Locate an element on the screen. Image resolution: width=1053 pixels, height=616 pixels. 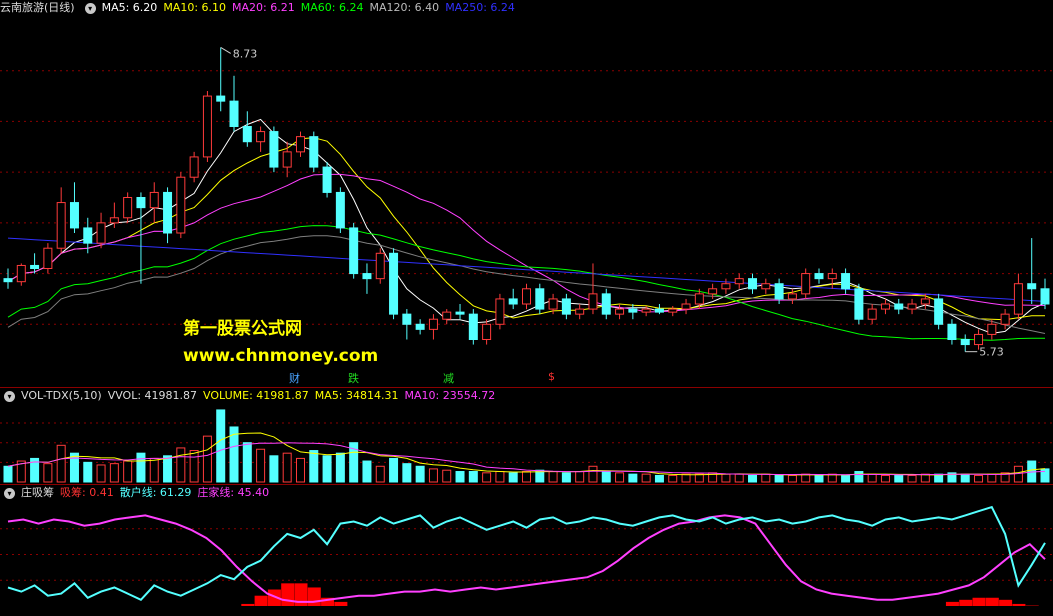
vol-title: VOL-TDX(5,10) is located at coordinates (61, 395).